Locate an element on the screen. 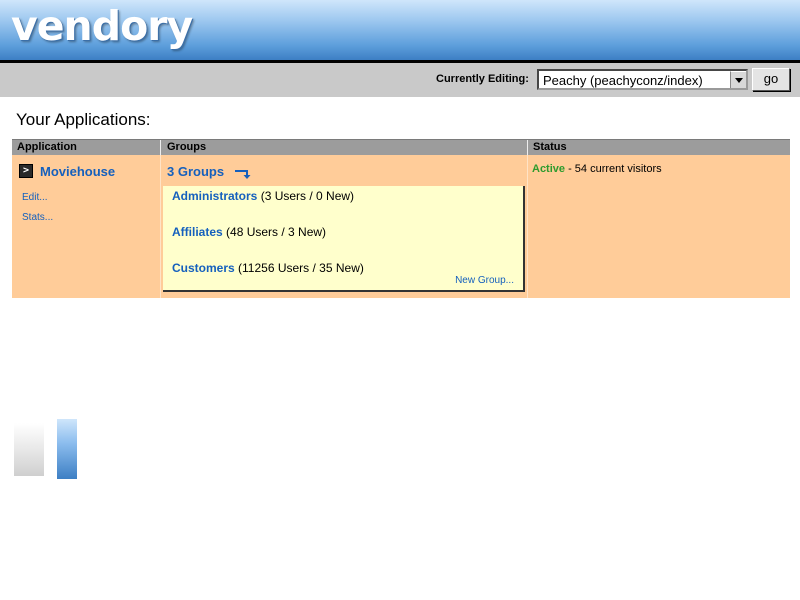 The height and width of the screenshot is (600, 800). decorative-blue-swatch is located at coordinates (67, 449).